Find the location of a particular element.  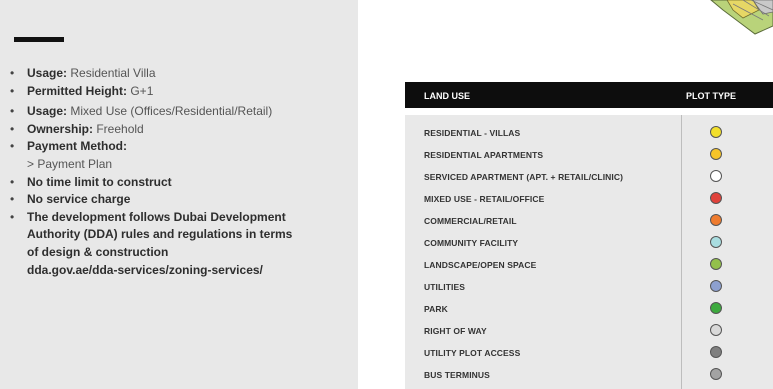

item-value: G+1 is located at coordinates (140, 90).